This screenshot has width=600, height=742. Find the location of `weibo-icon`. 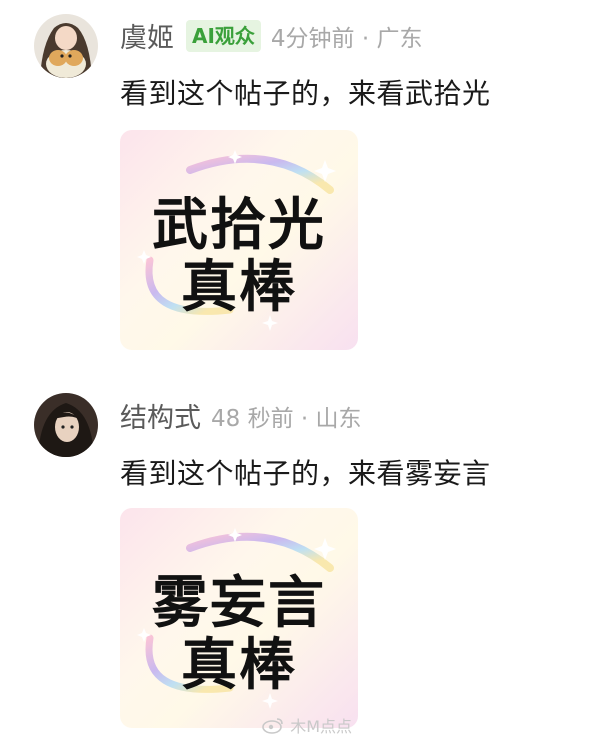

weibo-icon is located at coordinates (272, 726).